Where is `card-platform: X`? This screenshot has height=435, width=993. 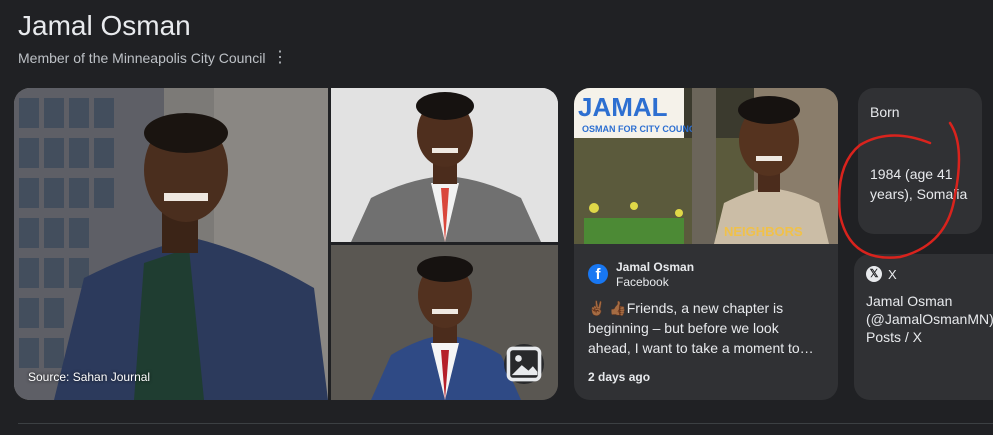 card-platform: X is located at coordinates (892, 274).